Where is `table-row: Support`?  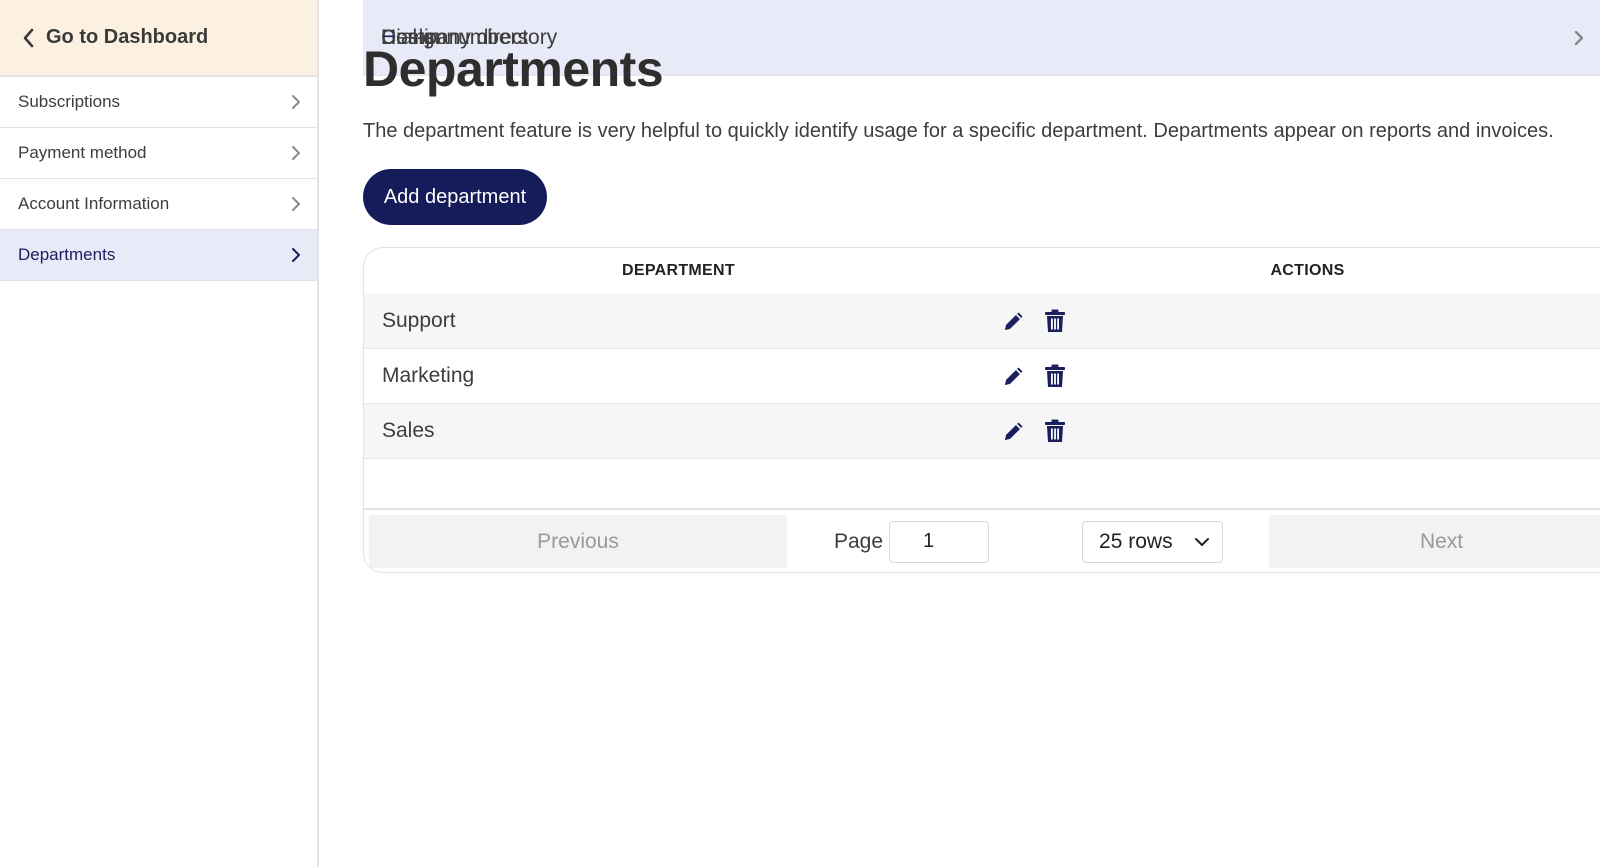
table-row: Support is located at coordinates (982, 321).